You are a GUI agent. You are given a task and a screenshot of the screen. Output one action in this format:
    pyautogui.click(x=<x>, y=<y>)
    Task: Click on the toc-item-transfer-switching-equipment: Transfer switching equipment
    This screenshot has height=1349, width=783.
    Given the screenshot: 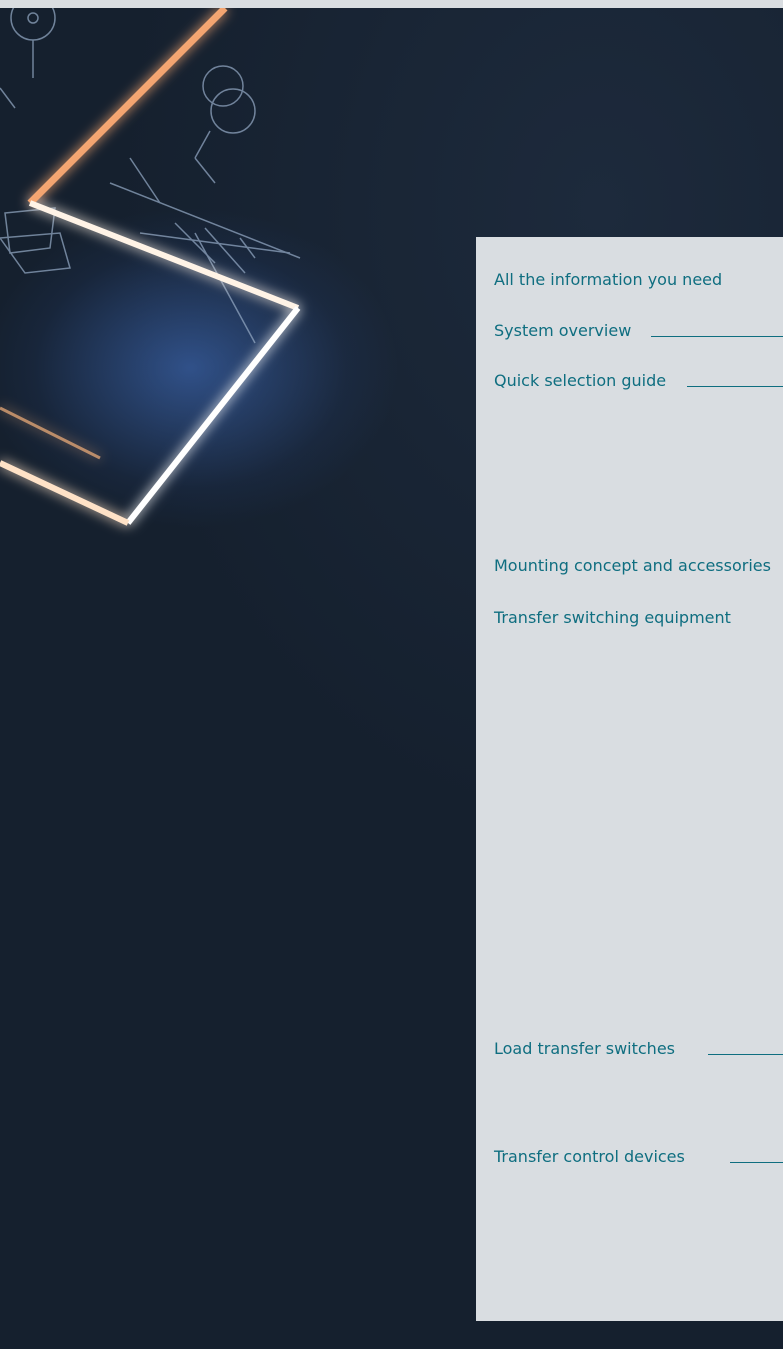 What is the action you would take?
    pyautogui.click(x=612, y=617)
    